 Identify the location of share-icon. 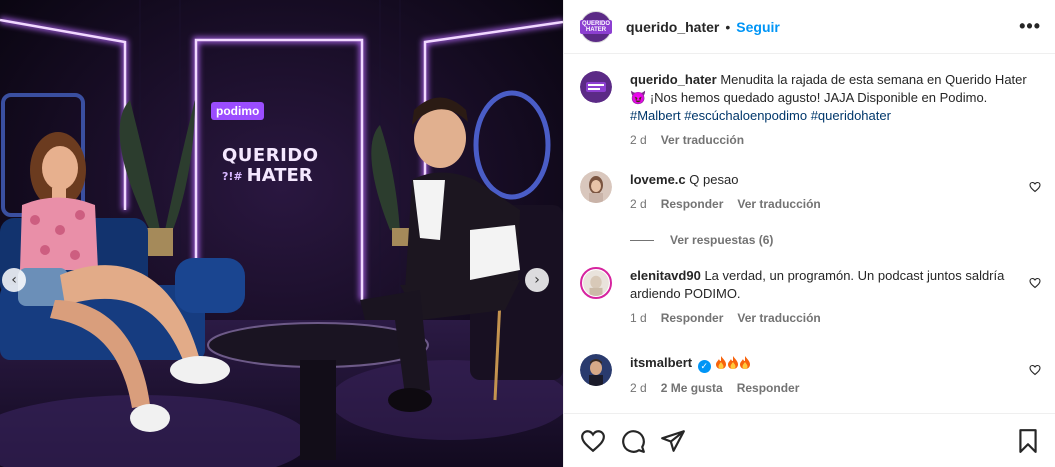
(673, 441).